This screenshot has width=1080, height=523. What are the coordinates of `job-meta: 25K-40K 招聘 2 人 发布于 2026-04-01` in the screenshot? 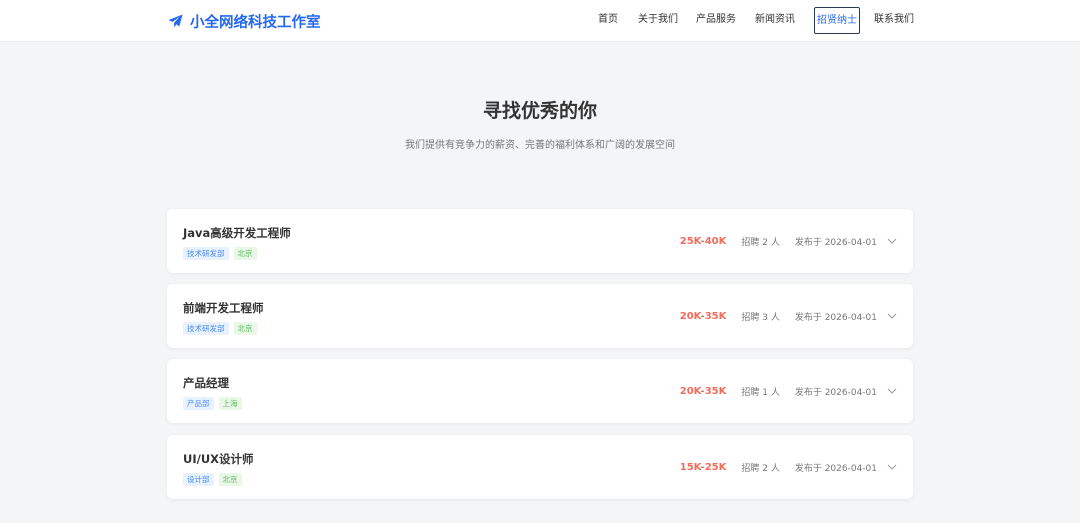 It's located at (783, 241).